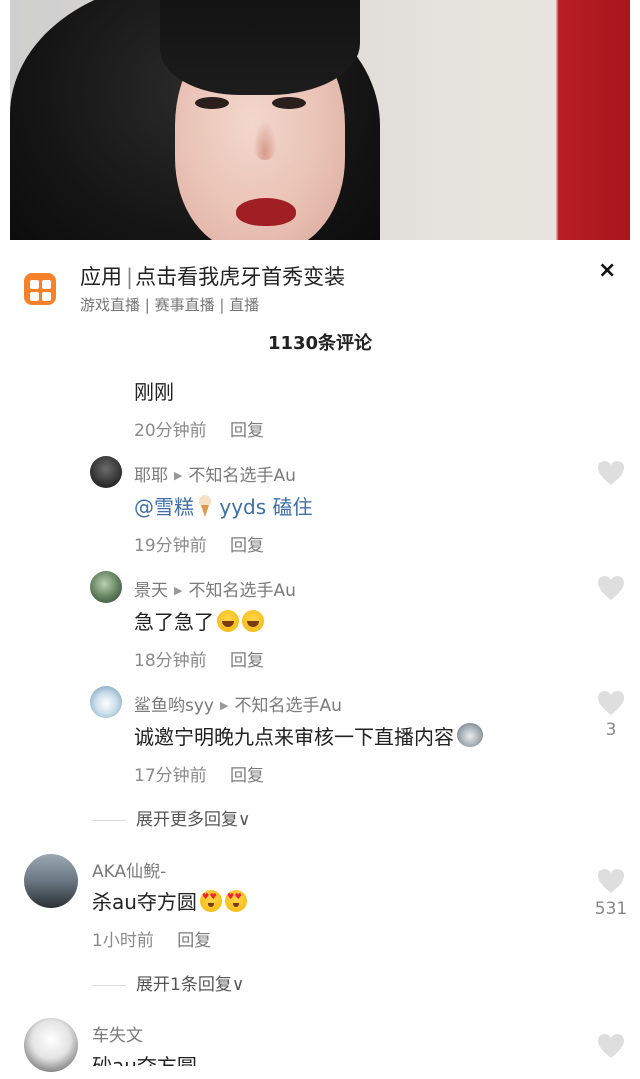 The width and height of the screenshot is (640, 1079). I want to click on comment-text: 刚刚, so click(154, 392).